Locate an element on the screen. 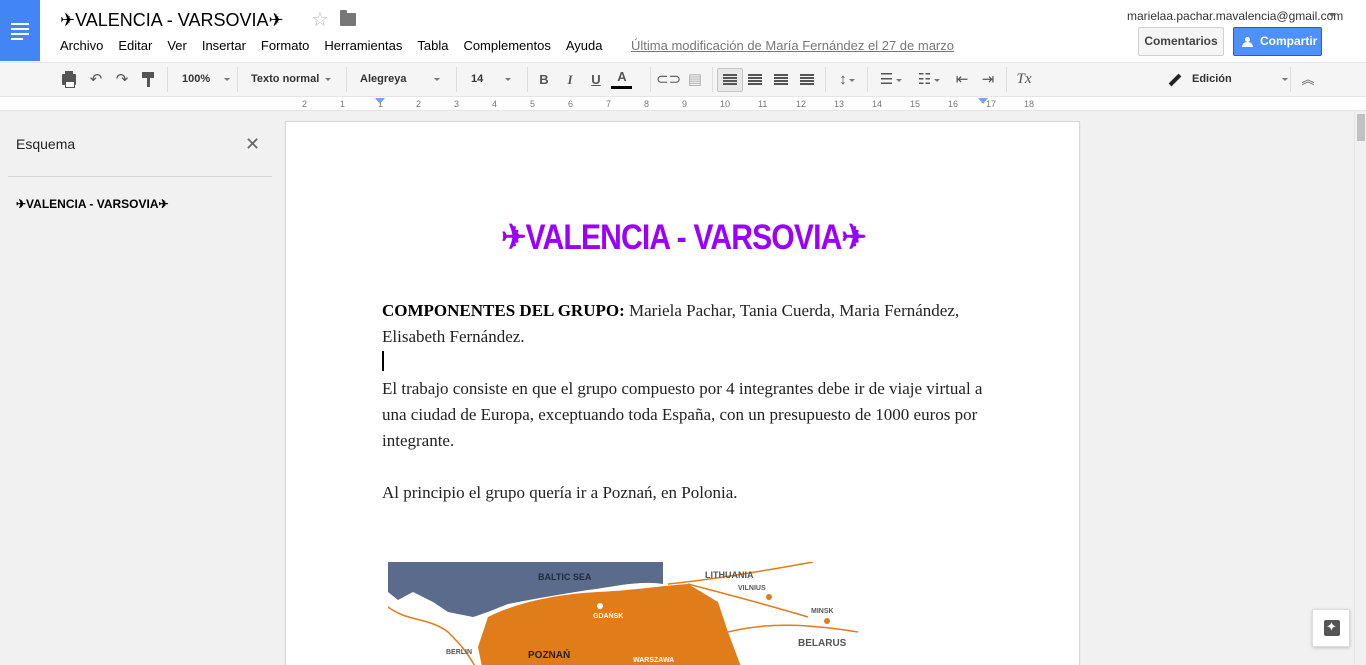  redo-icon: ↷ is located at coordinates (122, 79).